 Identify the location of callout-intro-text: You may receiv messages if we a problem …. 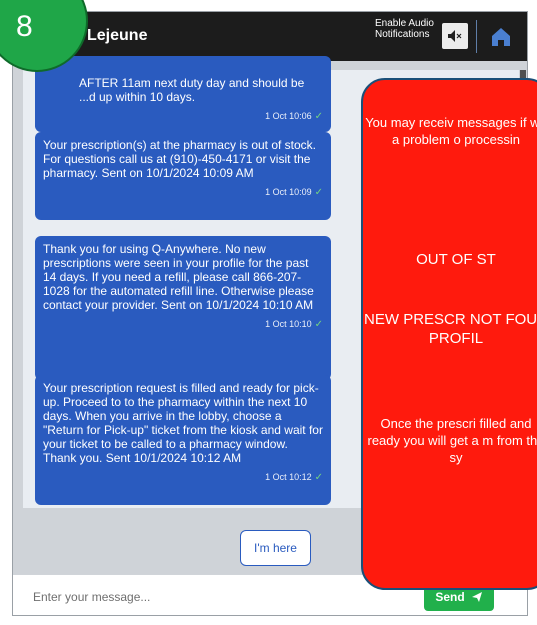
(451, 131).